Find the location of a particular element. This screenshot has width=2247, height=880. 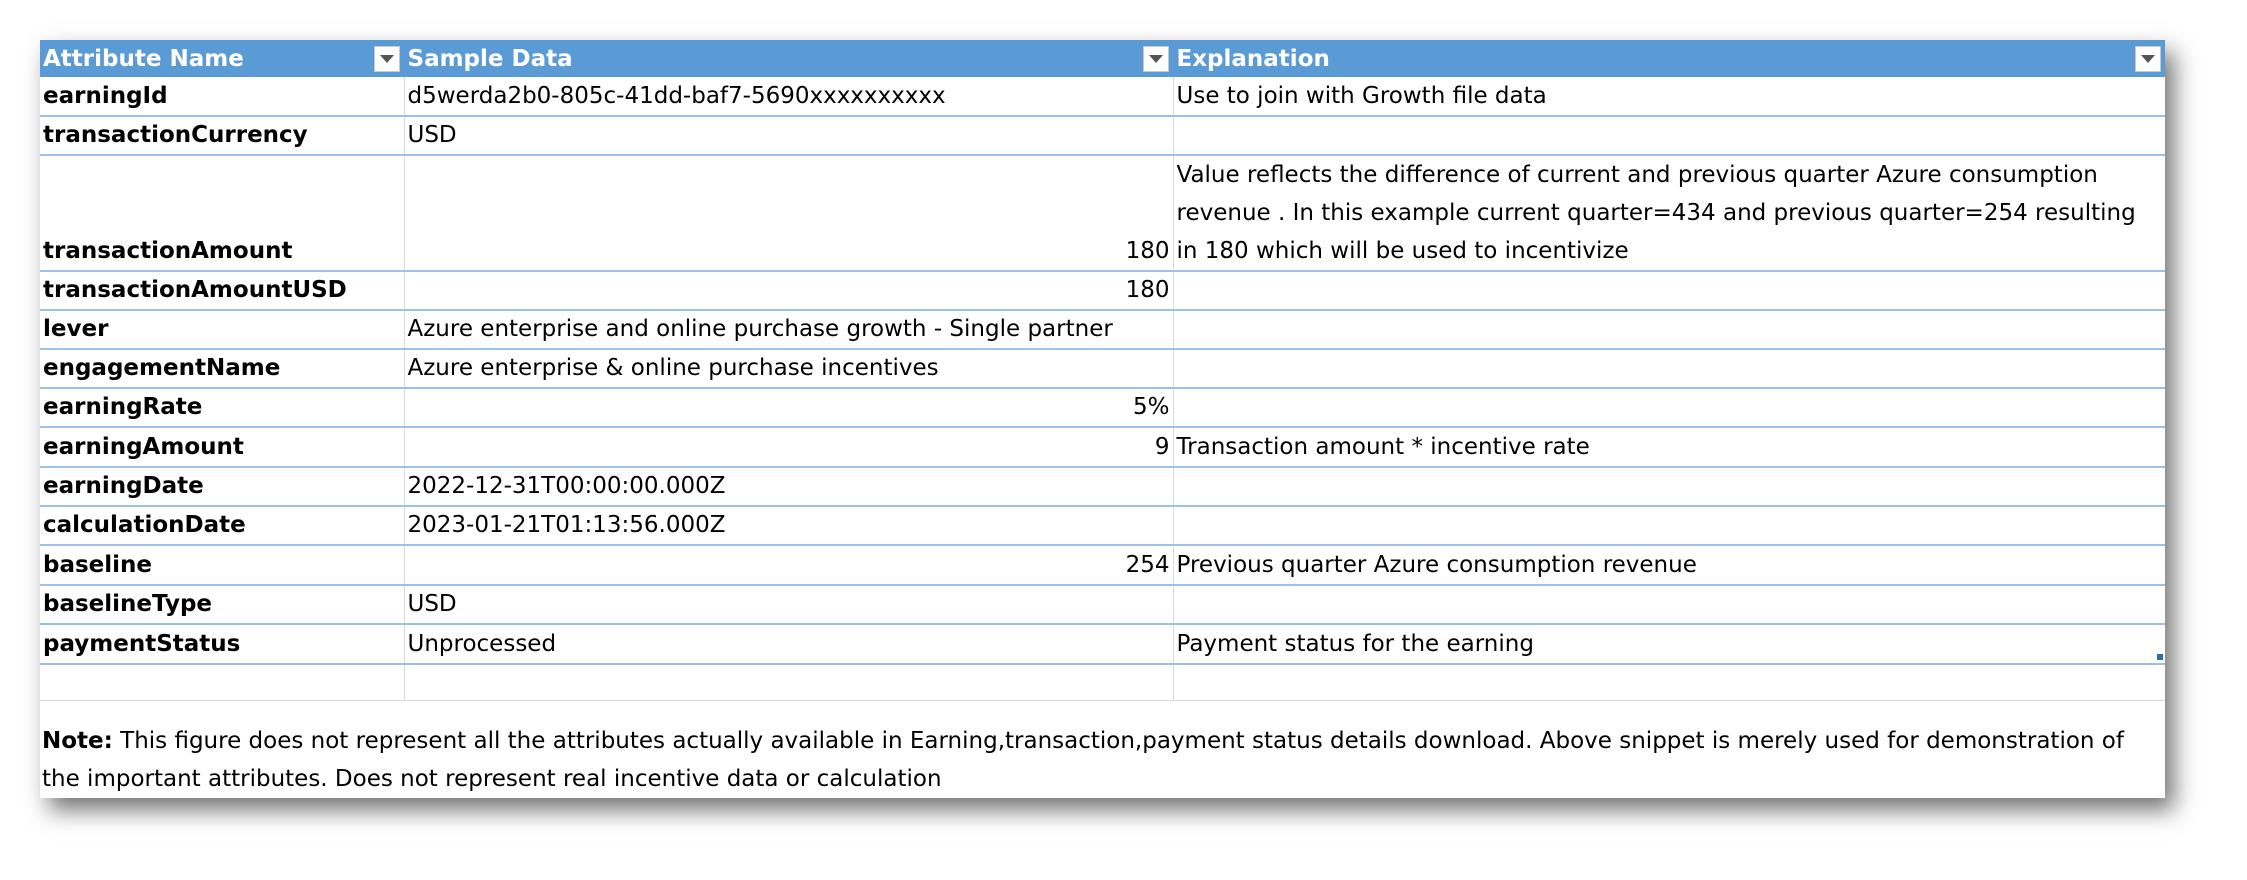

filter-dropdown-sample-data is located at coordinates (1155, 59).